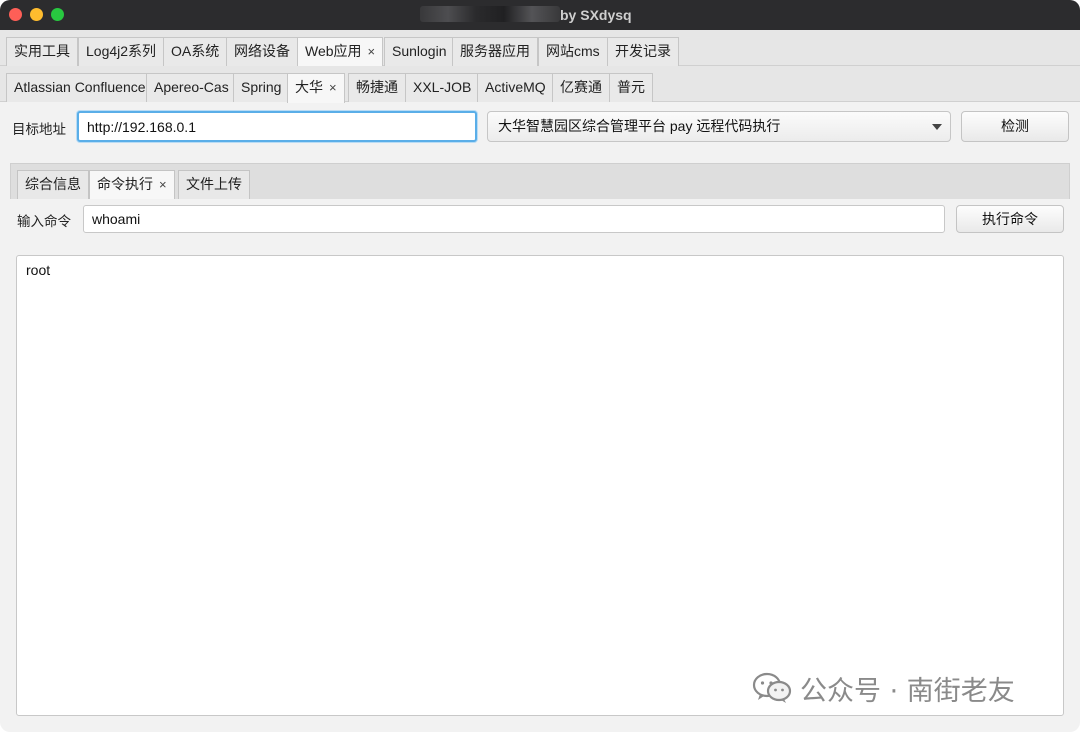  Describe the element at coordinates (937, 127) in the screenshot. I see `chevron-down-icon` at that location.